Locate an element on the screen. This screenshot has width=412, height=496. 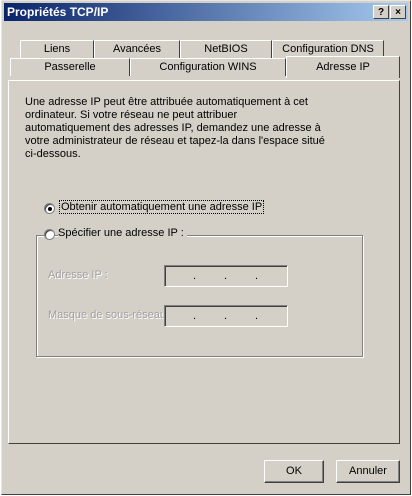
close-button: × is located at coordinates (398, 12).